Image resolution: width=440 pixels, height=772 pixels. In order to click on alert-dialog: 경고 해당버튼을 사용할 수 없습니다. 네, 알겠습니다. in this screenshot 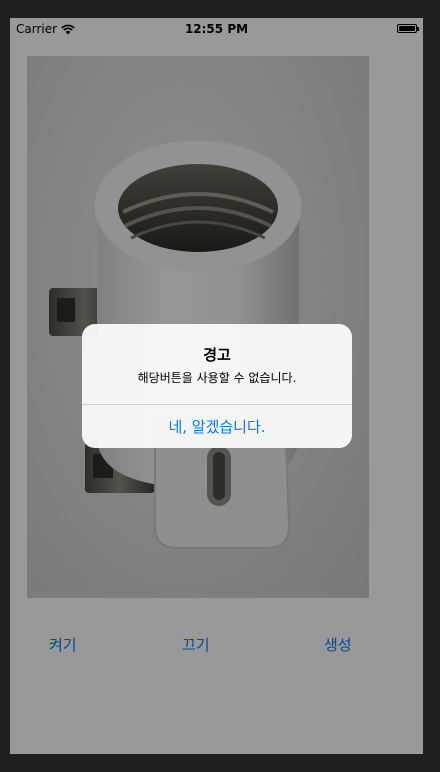, I will do `click(217, 386)`.